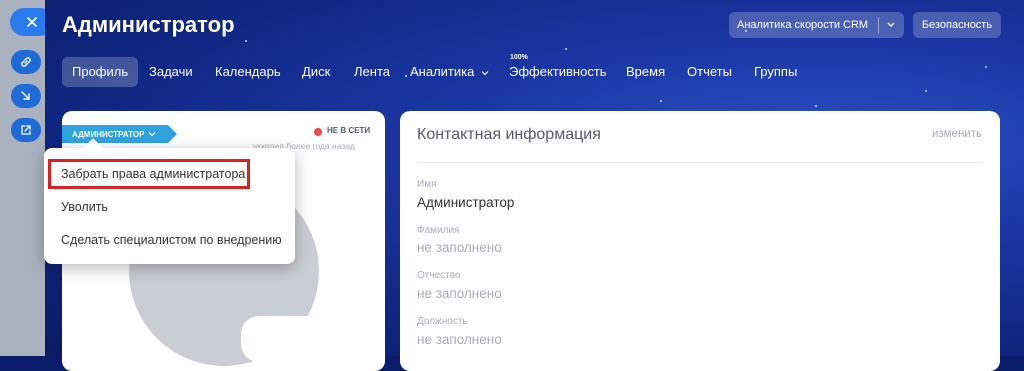 The width and height of the screenshot is (1024, 371). What do you see at coordinates (775, 72) in the screenshot?
I see `tab-groups: Группы` at bounding box center [775, 72].